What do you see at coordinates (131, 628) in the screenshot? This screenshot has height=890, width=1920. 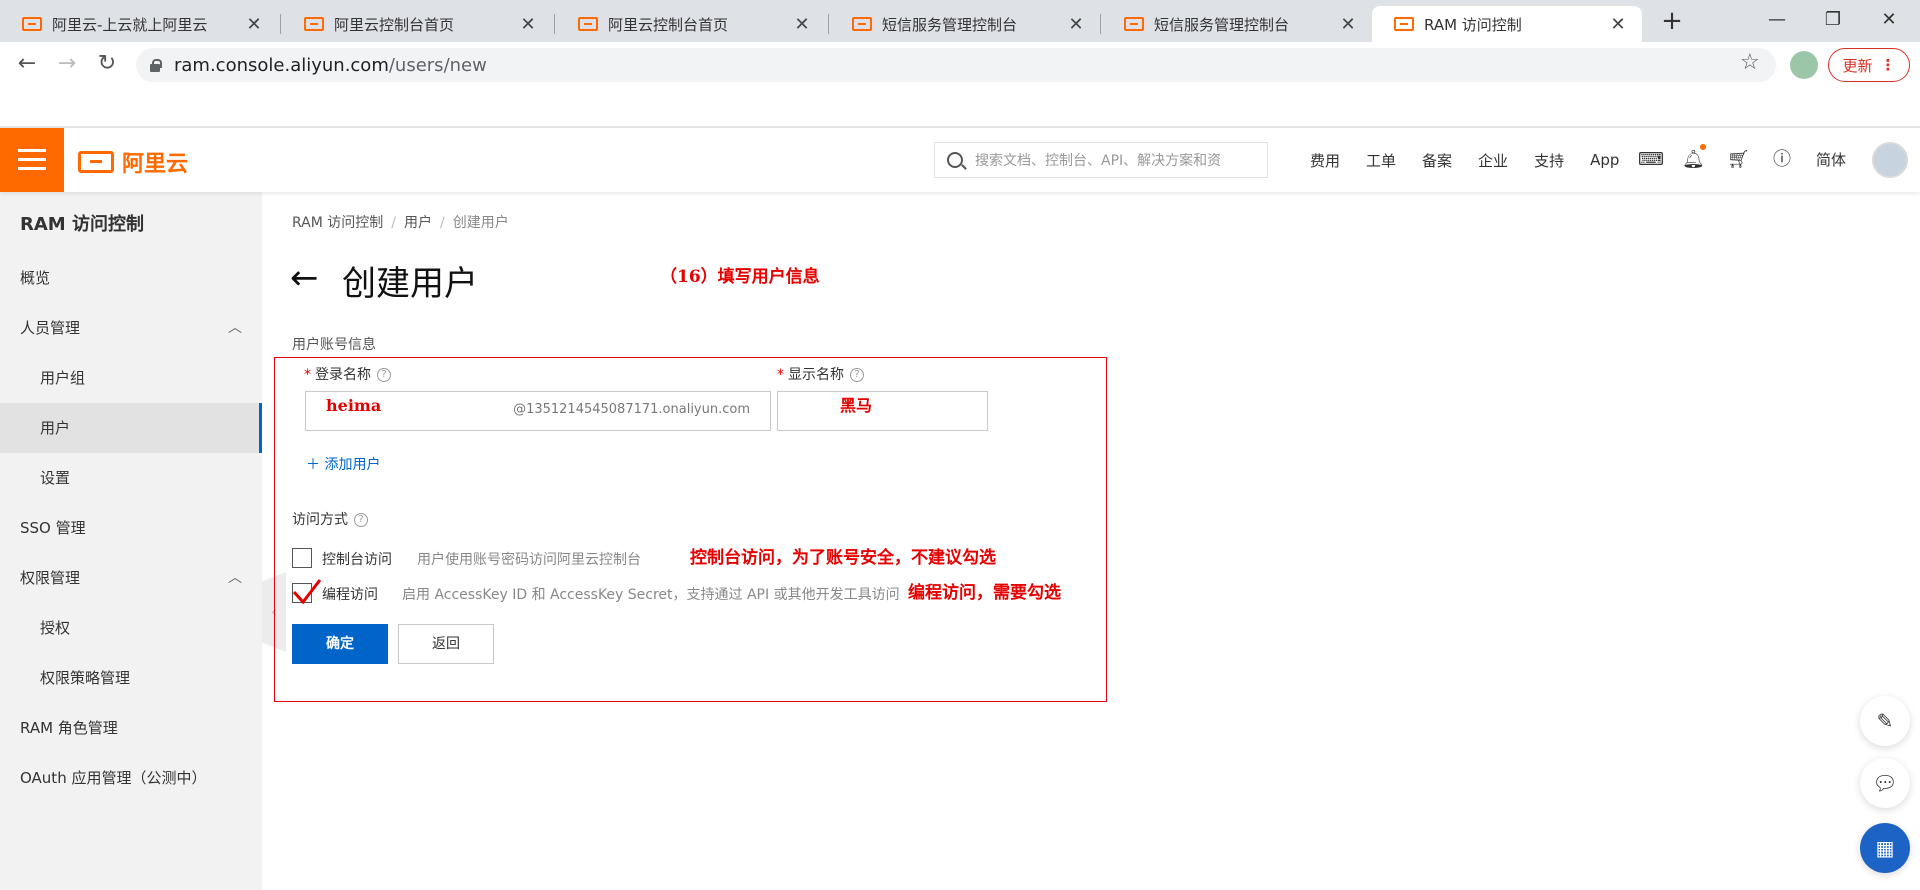 I see `sidebar-item-grants: 授权` at bounding box center [131, 628].